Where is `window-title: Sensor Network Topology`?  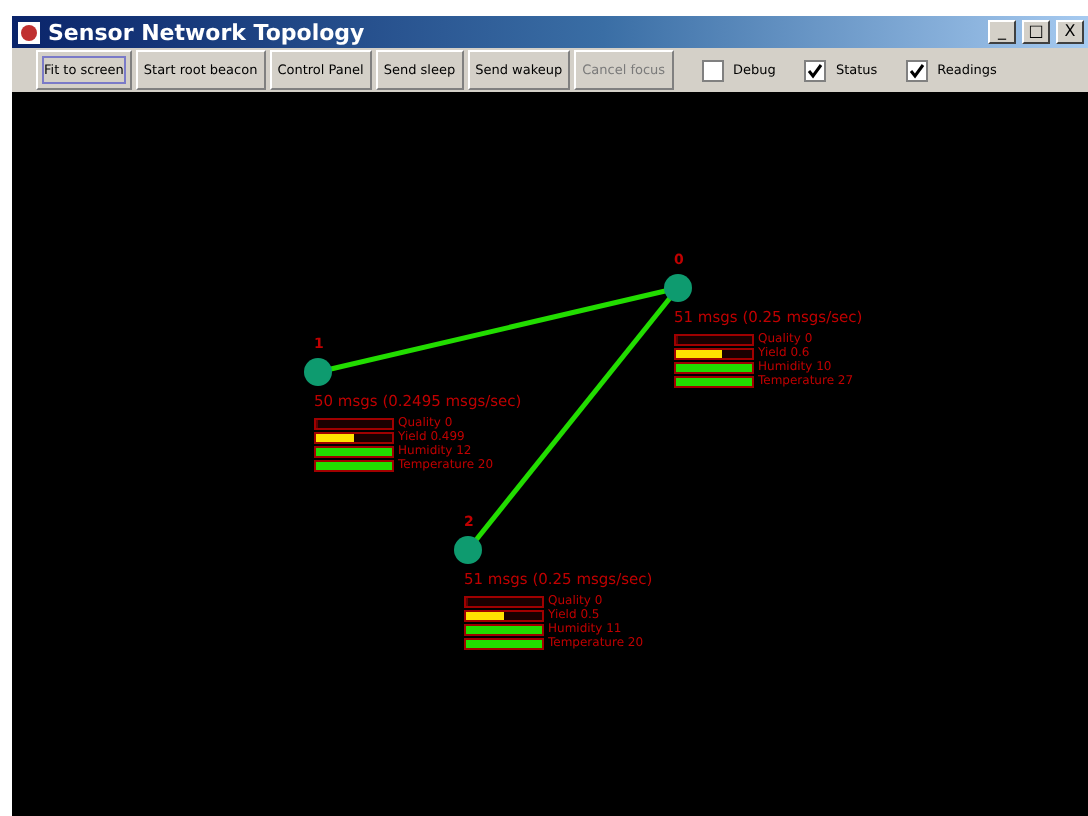
window-title: Sensor Network Topology is located at coordinates (207, 32).